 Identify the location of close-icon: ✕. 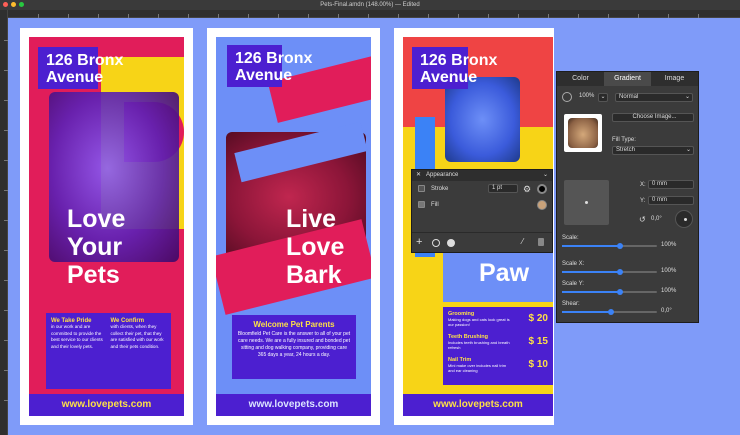
(418, 175).